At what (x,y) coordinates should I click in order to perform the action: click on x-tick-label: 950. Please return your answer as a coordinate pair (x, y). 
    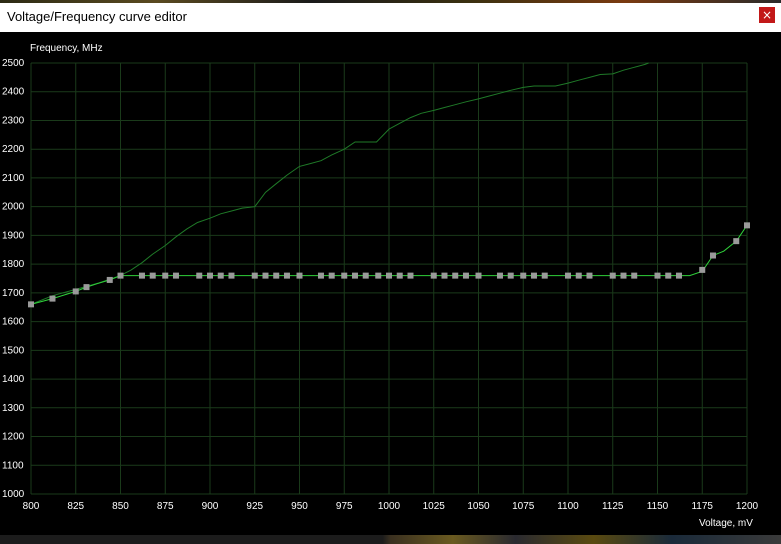
    Looking at the image, I should click on (299, 506).